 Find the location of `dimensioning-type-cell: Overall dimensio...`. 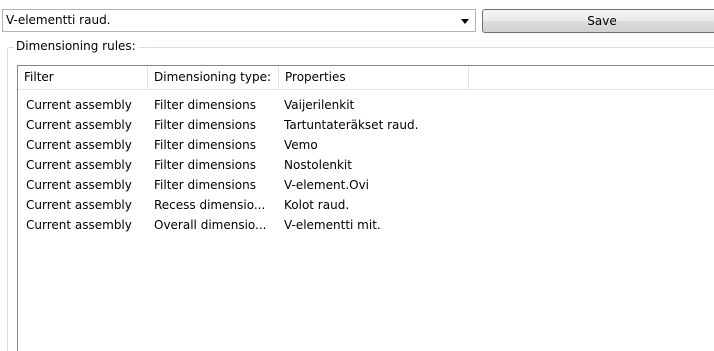

dimensioning-type-cell: Overall dimensio... is located at coordinates (210, 225).